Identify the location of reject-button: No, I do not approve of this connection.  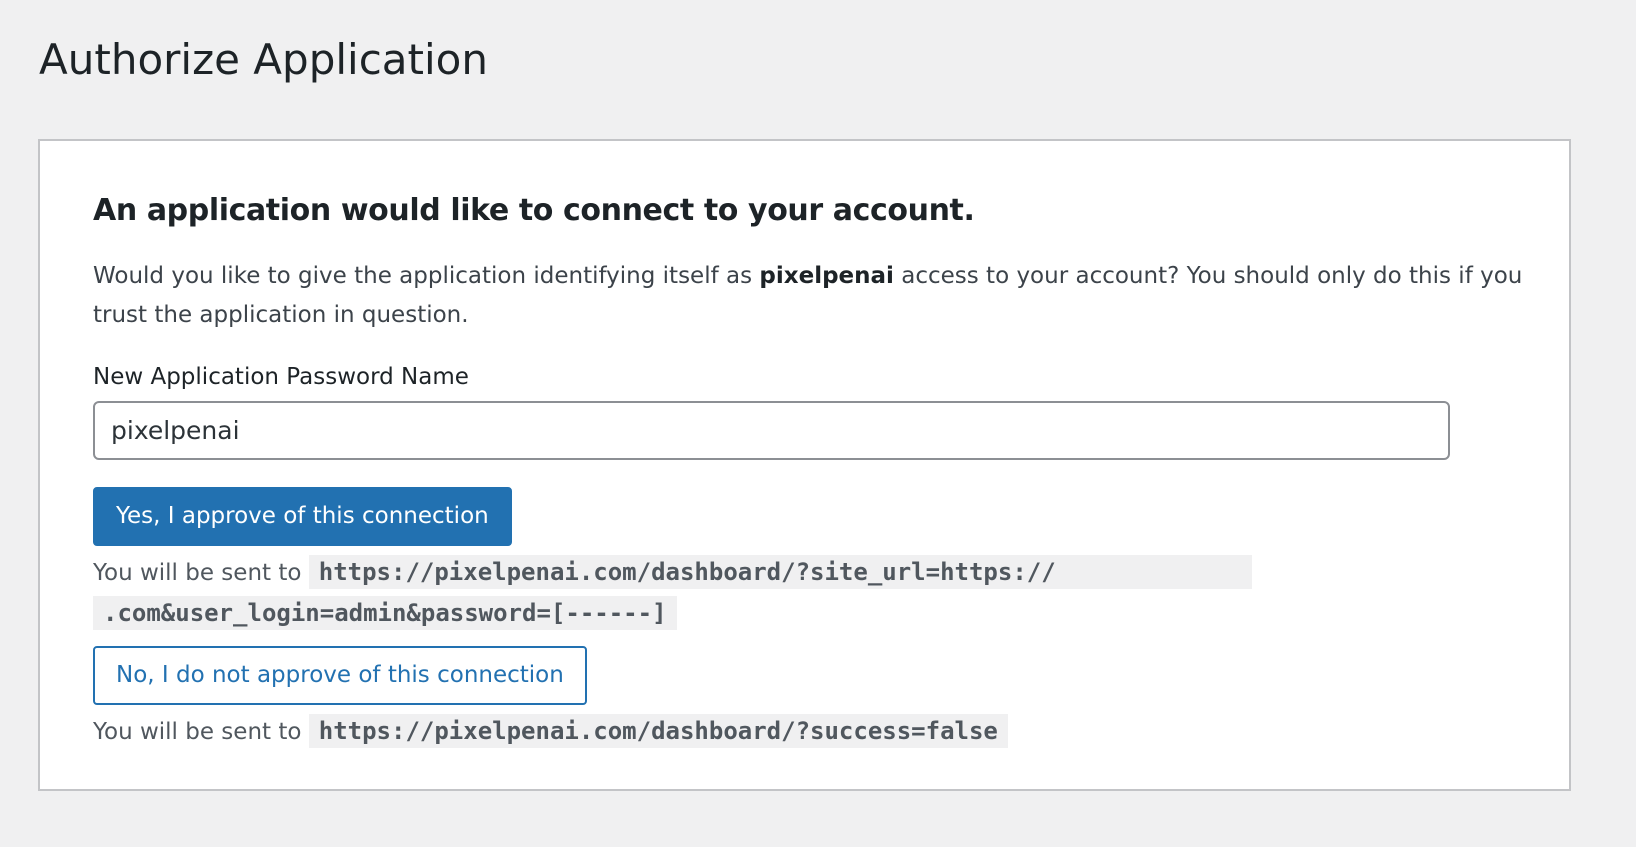
(340, 675).